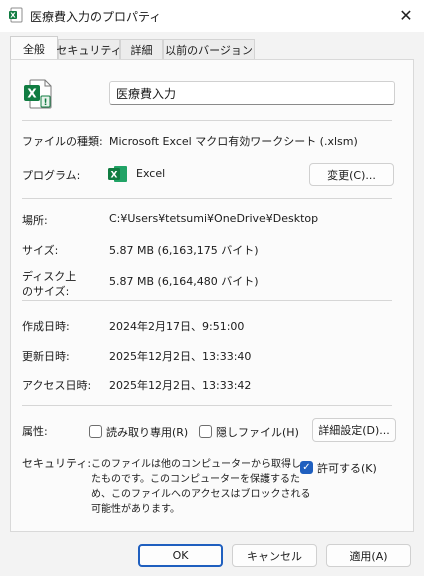 This screenshot has height=576, width=424. I want to click on excel-macro-file-icon: X !, so click(38, 94).